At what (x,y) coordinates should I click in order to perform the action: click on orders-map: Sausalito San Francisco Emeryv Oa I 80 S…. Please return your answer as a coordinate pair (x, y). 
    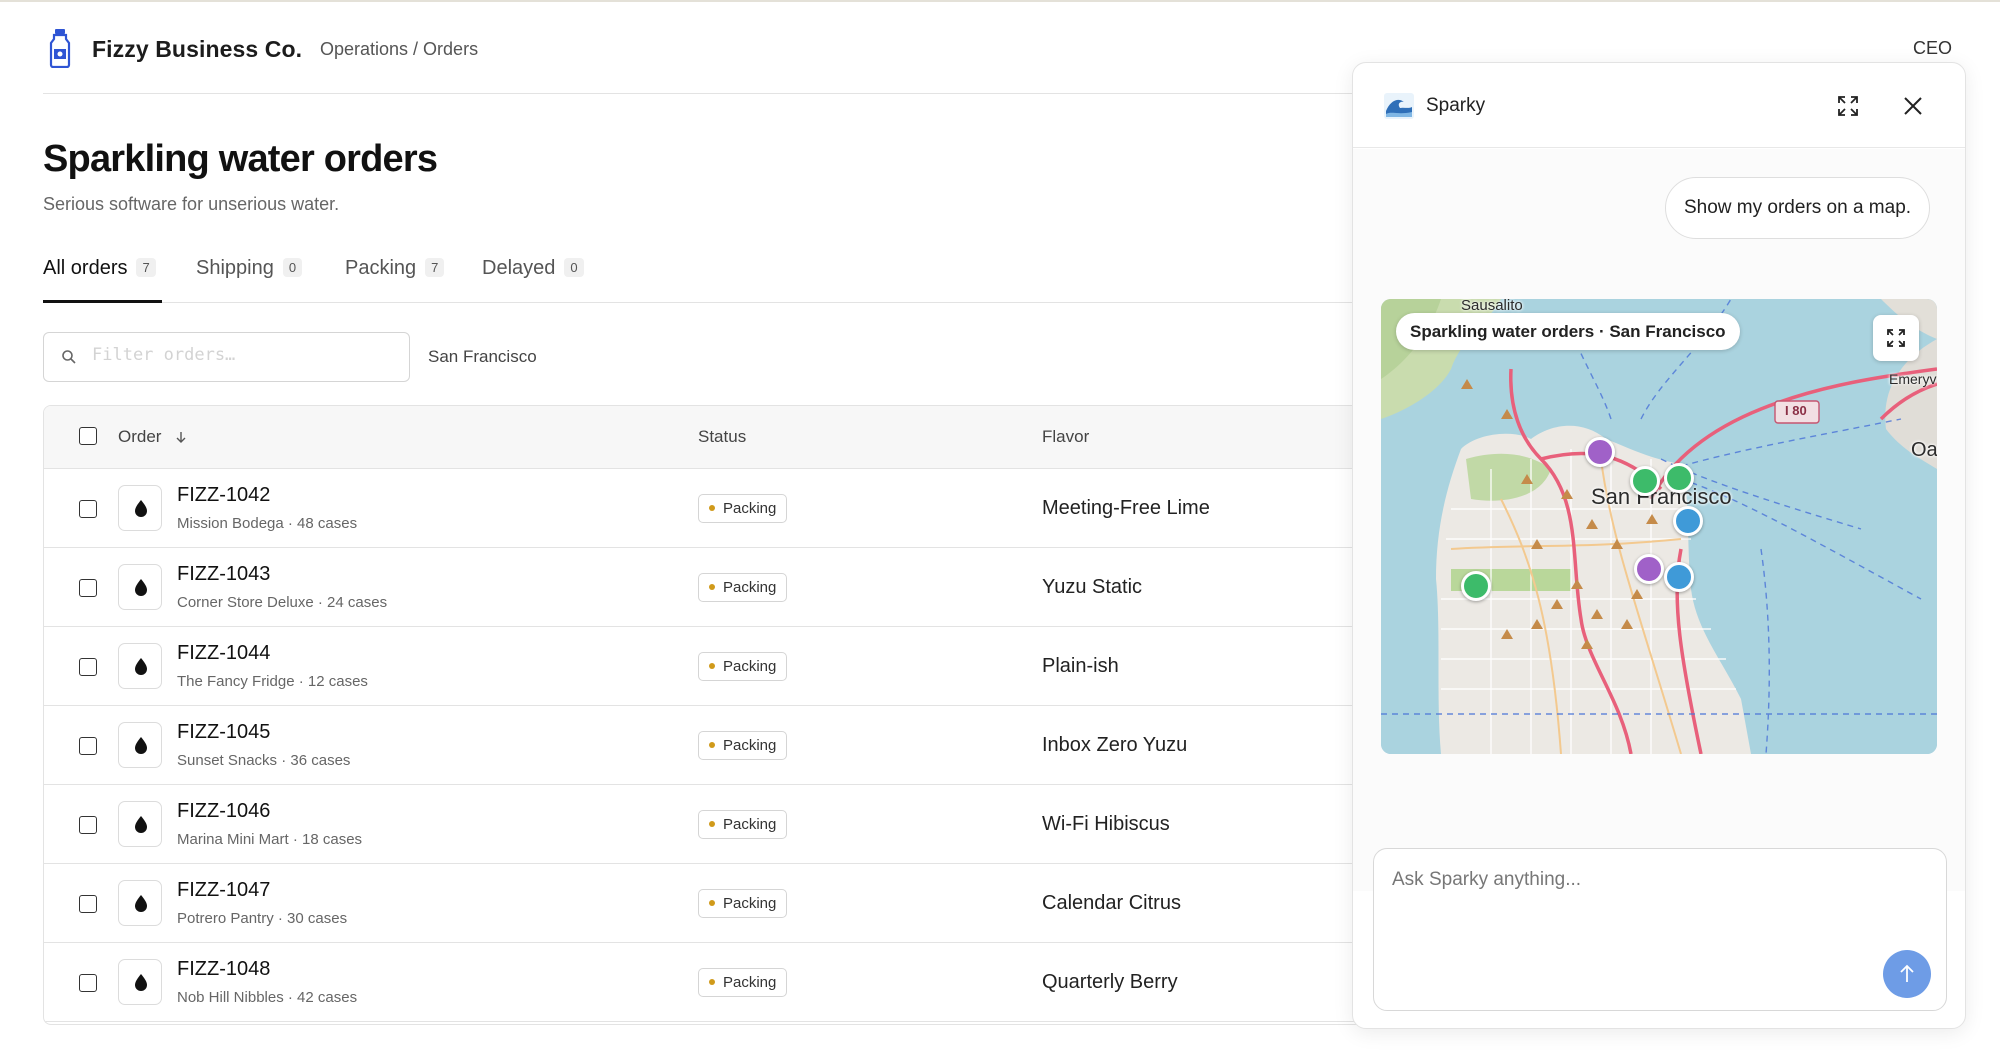
    Looking at the image, I should click on (1659, 526).